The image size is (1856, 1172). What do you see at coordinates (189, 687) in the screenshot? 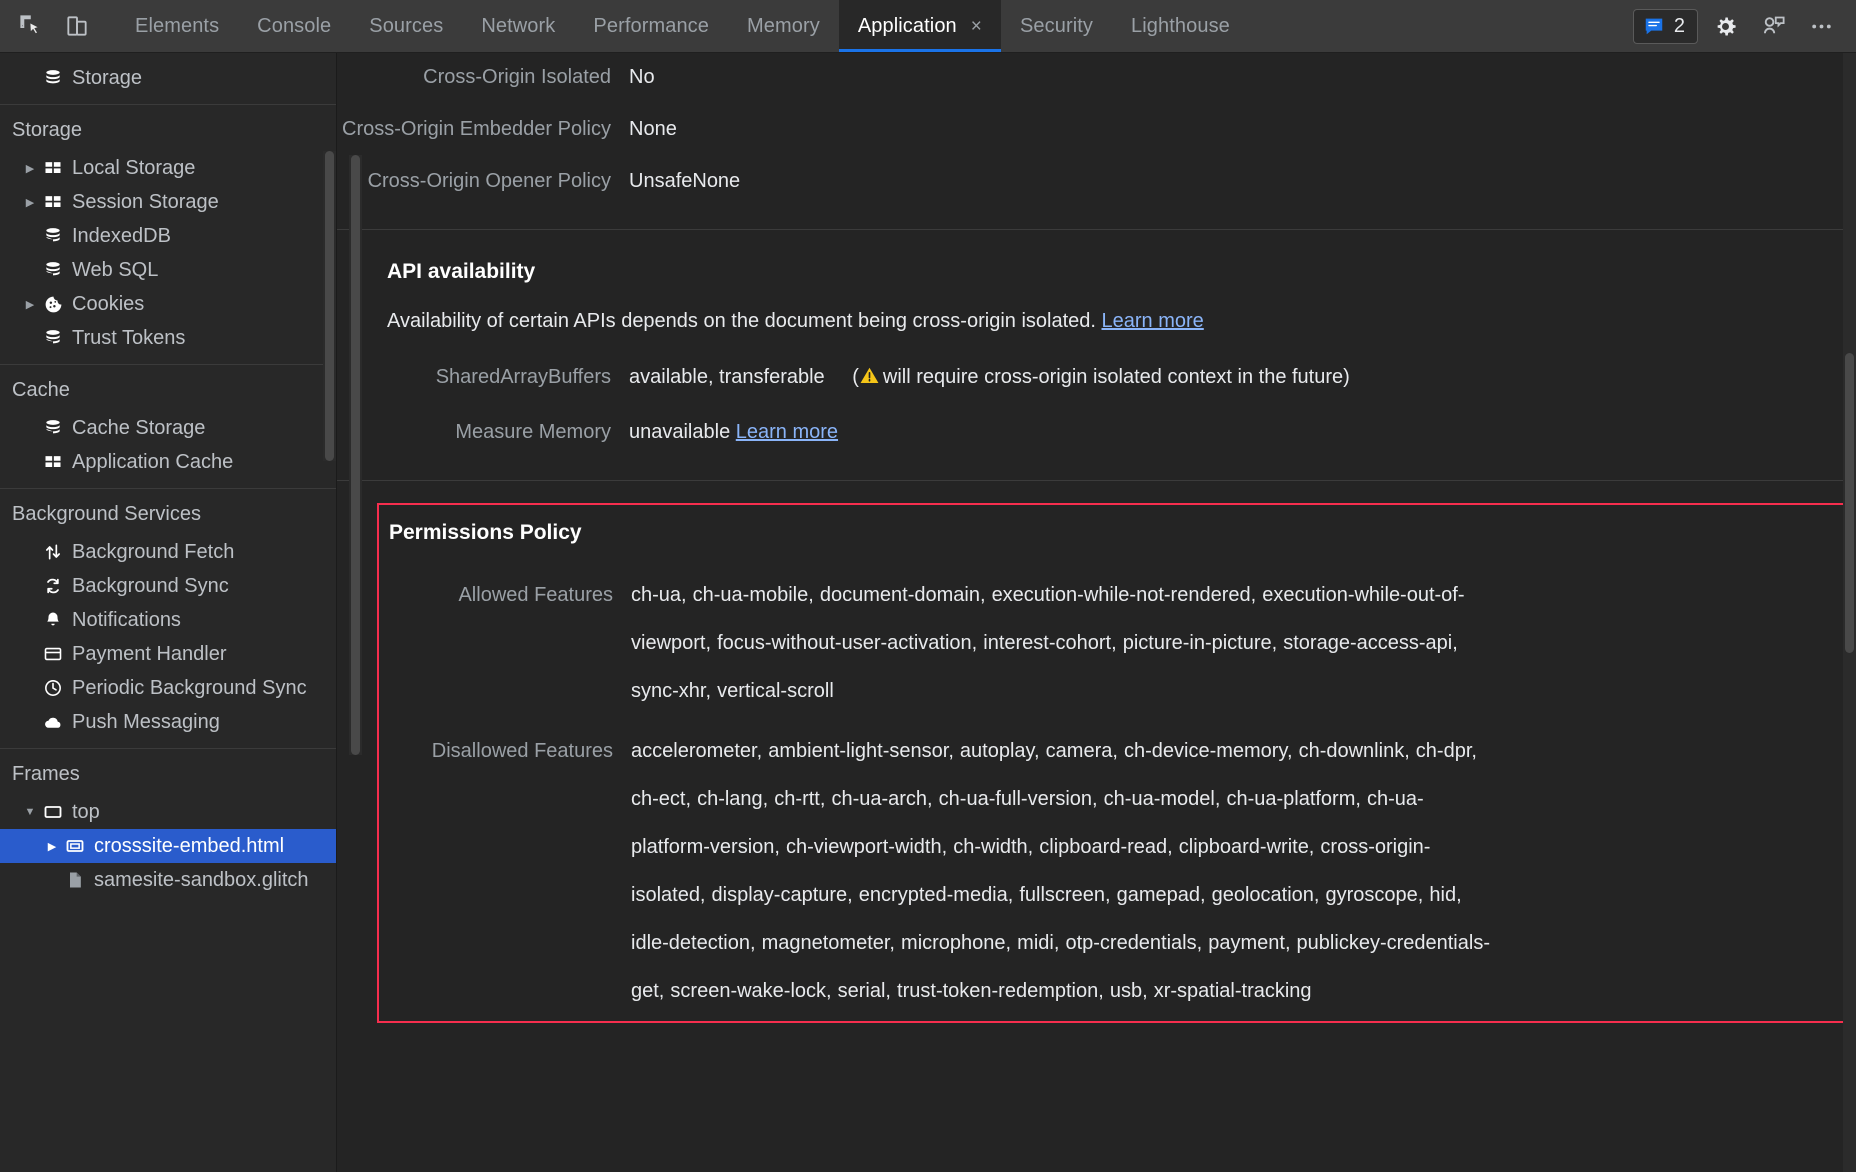
I see `sidebar-item-label: Periodic Background Sync` at bounding box center [189, 687].